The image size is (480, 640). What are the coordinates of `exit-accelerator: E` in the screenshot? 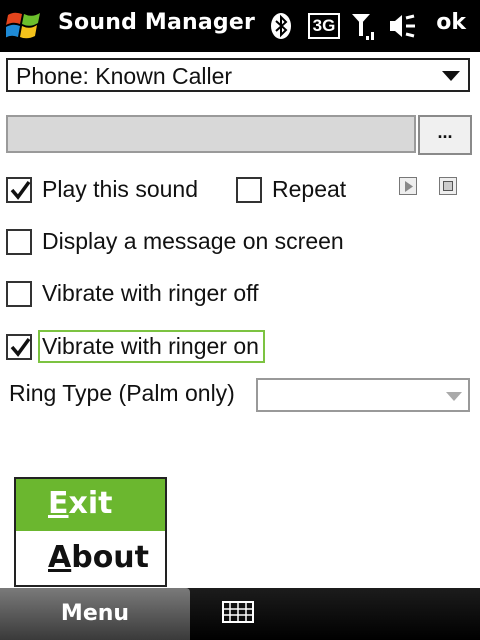 It's located at (58, 503).